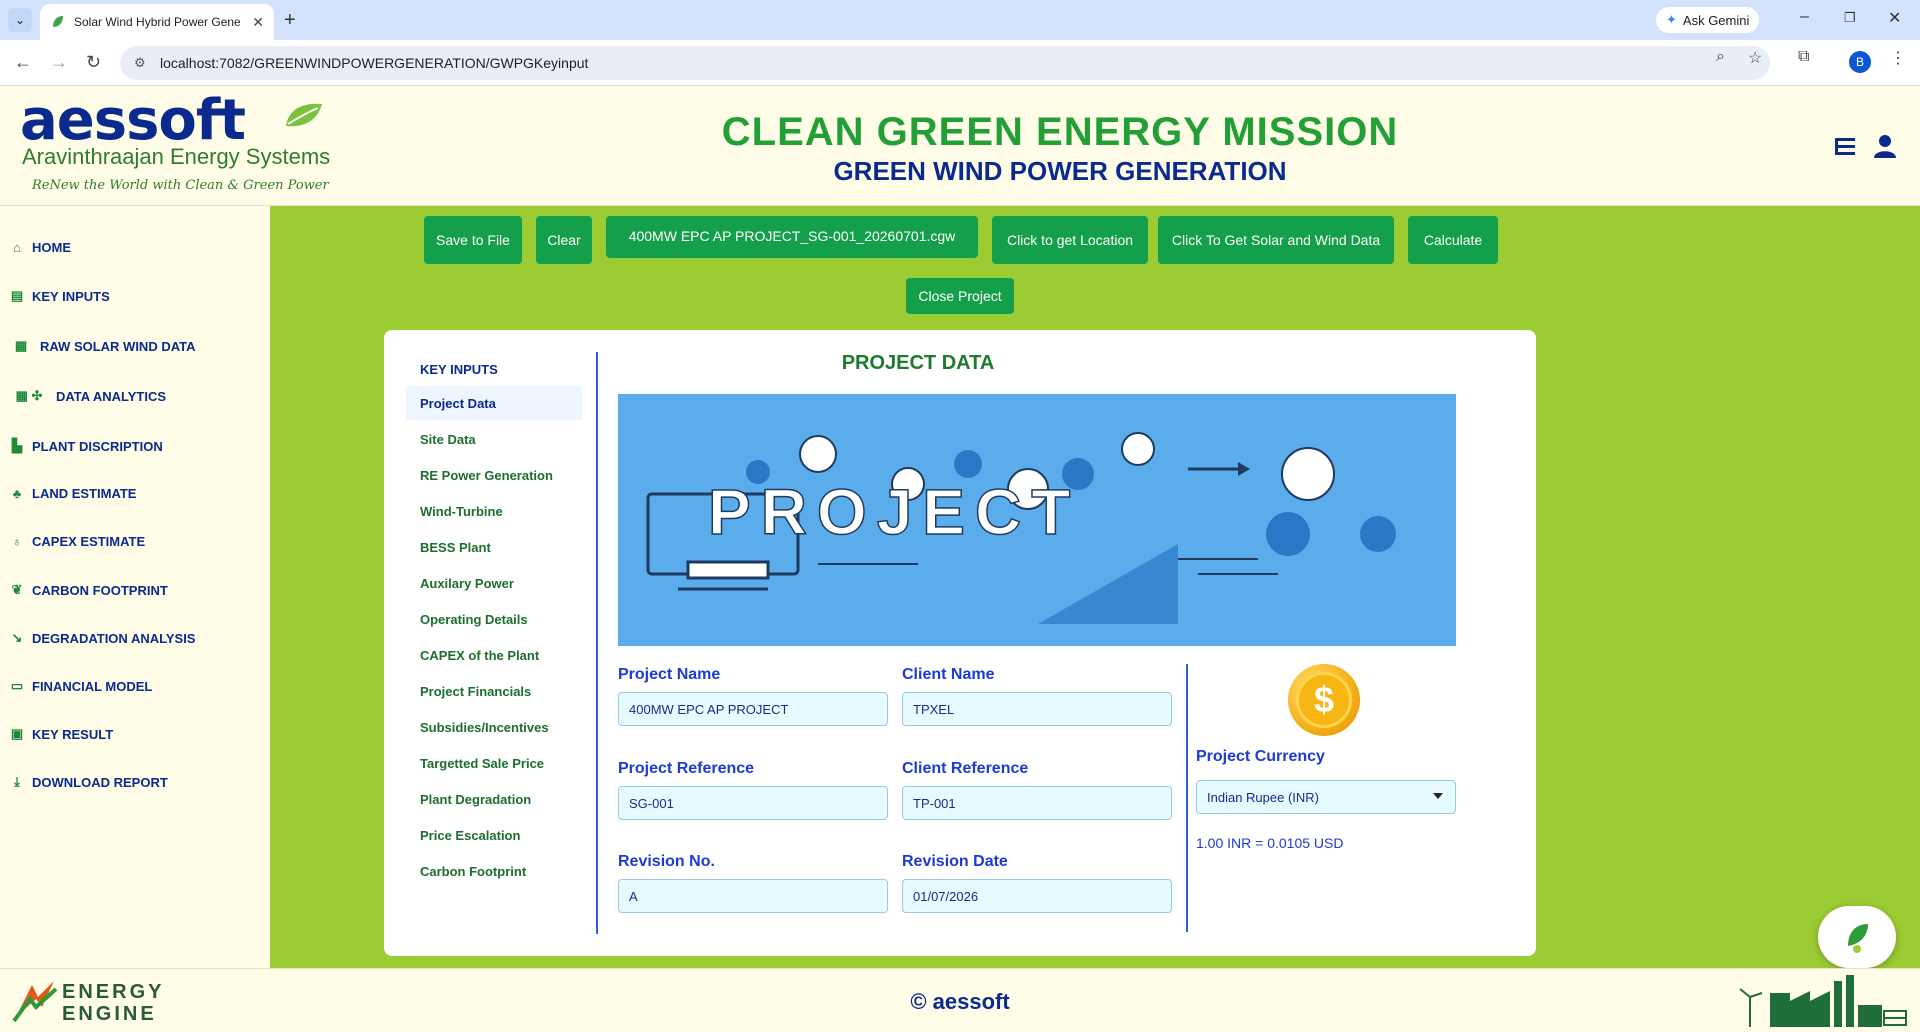 Image resolution: width=1920 pixels, height=1032 pixels. What do you see at coordinates (669, 674) in the screenshot?
I see `project-name-label: Project Name` at bounding box center [669, 674].